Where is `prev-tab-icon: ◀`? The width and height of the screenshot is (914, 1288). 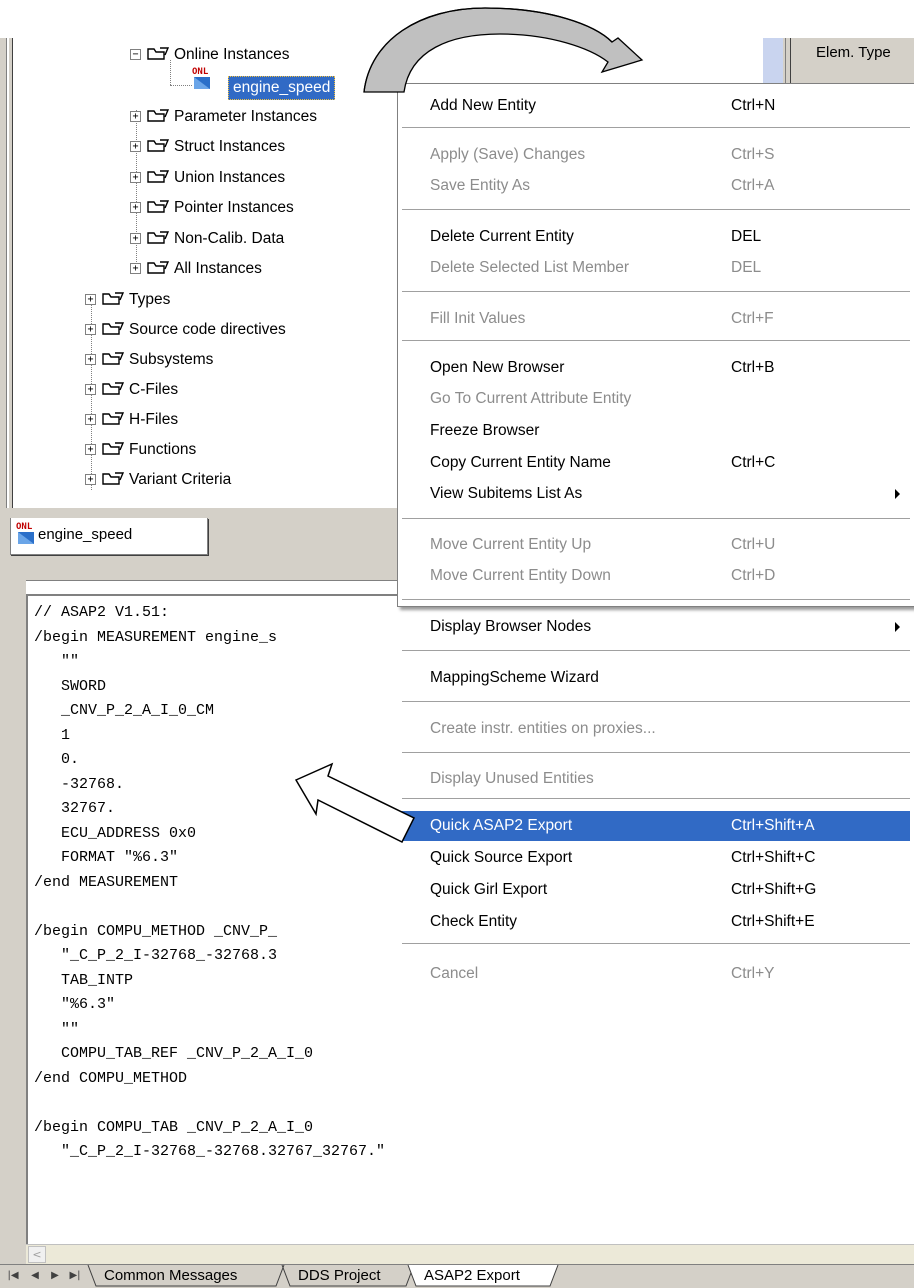 prev-tab-icon: ◀ is located at coordinates (35, 1275).